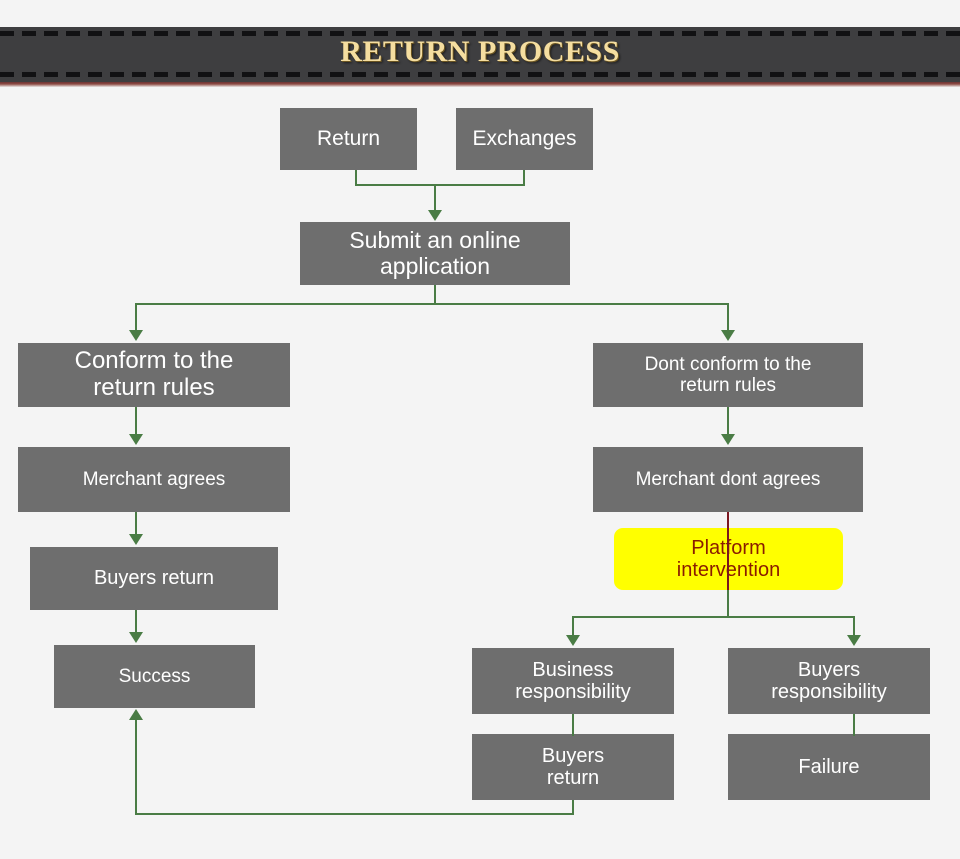 The image size is (960, 859). What do you see at coordinates (480, 74) in the screenshot?
I see `banner-dashed-line-bottom` at bounding box center [480, 74].